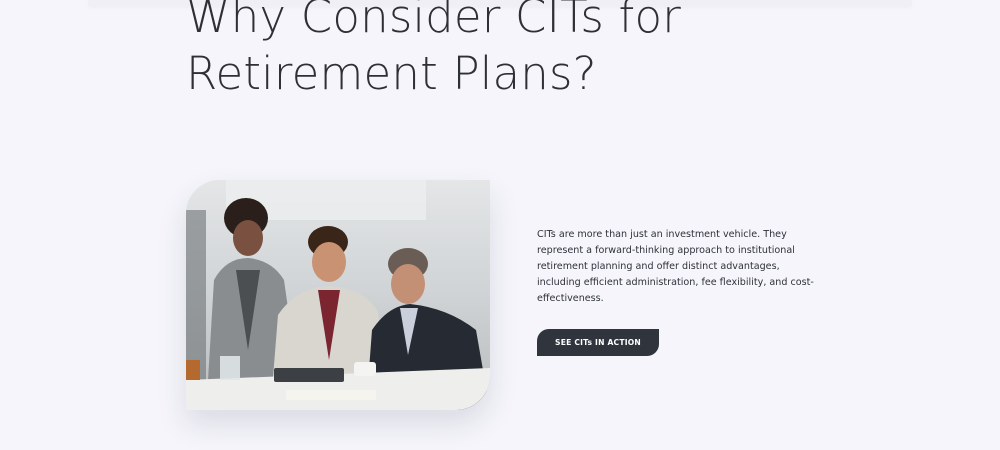  What do you see at coordinates (433, 50) in the screenshot?
I see `section-headline: Why Consider CITs for Retirement Plans?` at bounding box center [433, 50].